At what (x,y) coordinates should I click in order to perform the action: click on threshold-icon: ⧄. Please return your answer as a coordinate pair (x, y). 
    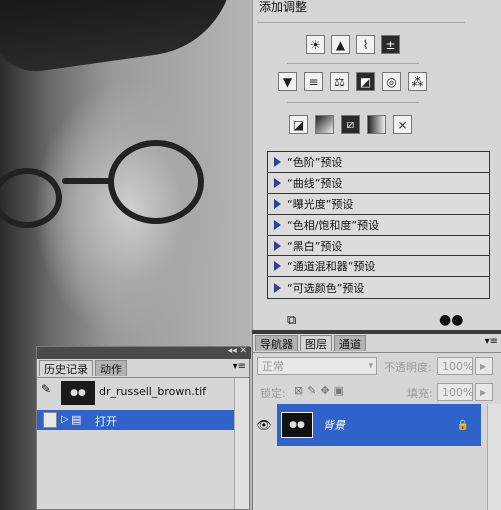
    Looking at the image, I should click on (350, 124).